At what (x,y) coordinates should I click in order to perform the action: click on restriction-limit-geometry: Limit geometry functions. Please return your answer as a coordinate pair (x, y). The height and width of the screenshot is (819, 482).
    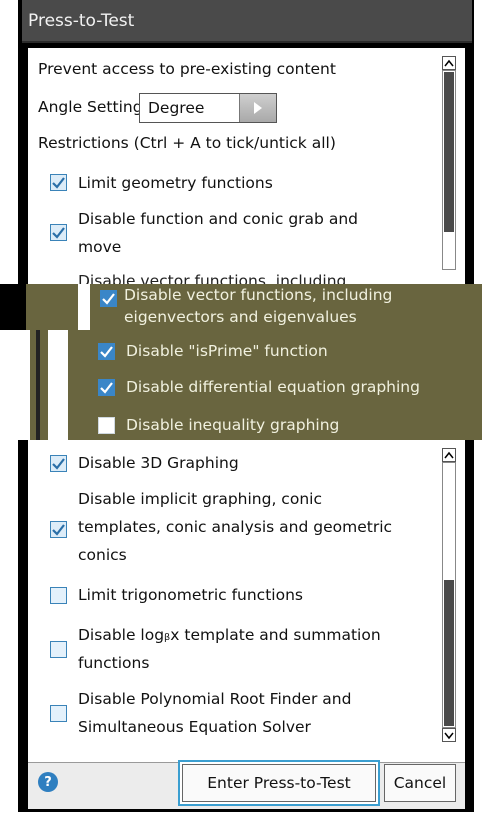
    Looking at the image, I should click on (238, 183).